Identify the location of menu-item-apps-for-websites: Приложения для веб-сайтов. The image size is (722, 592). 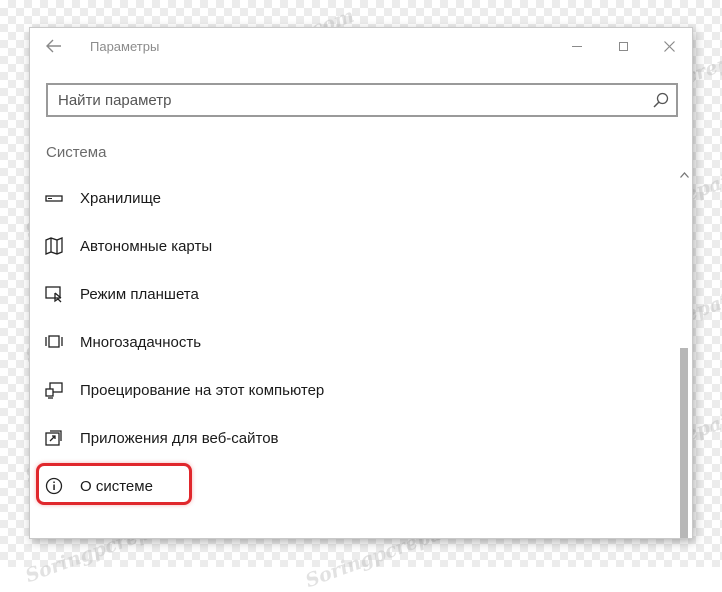
(355, 438).